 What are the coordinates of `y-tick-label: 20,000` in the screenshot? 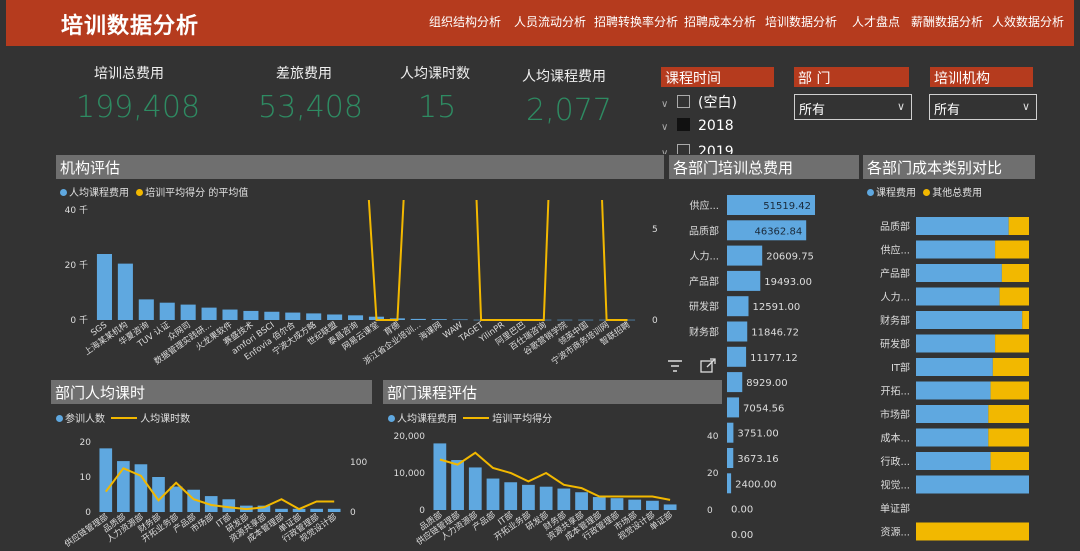 It's located at (410, 437).